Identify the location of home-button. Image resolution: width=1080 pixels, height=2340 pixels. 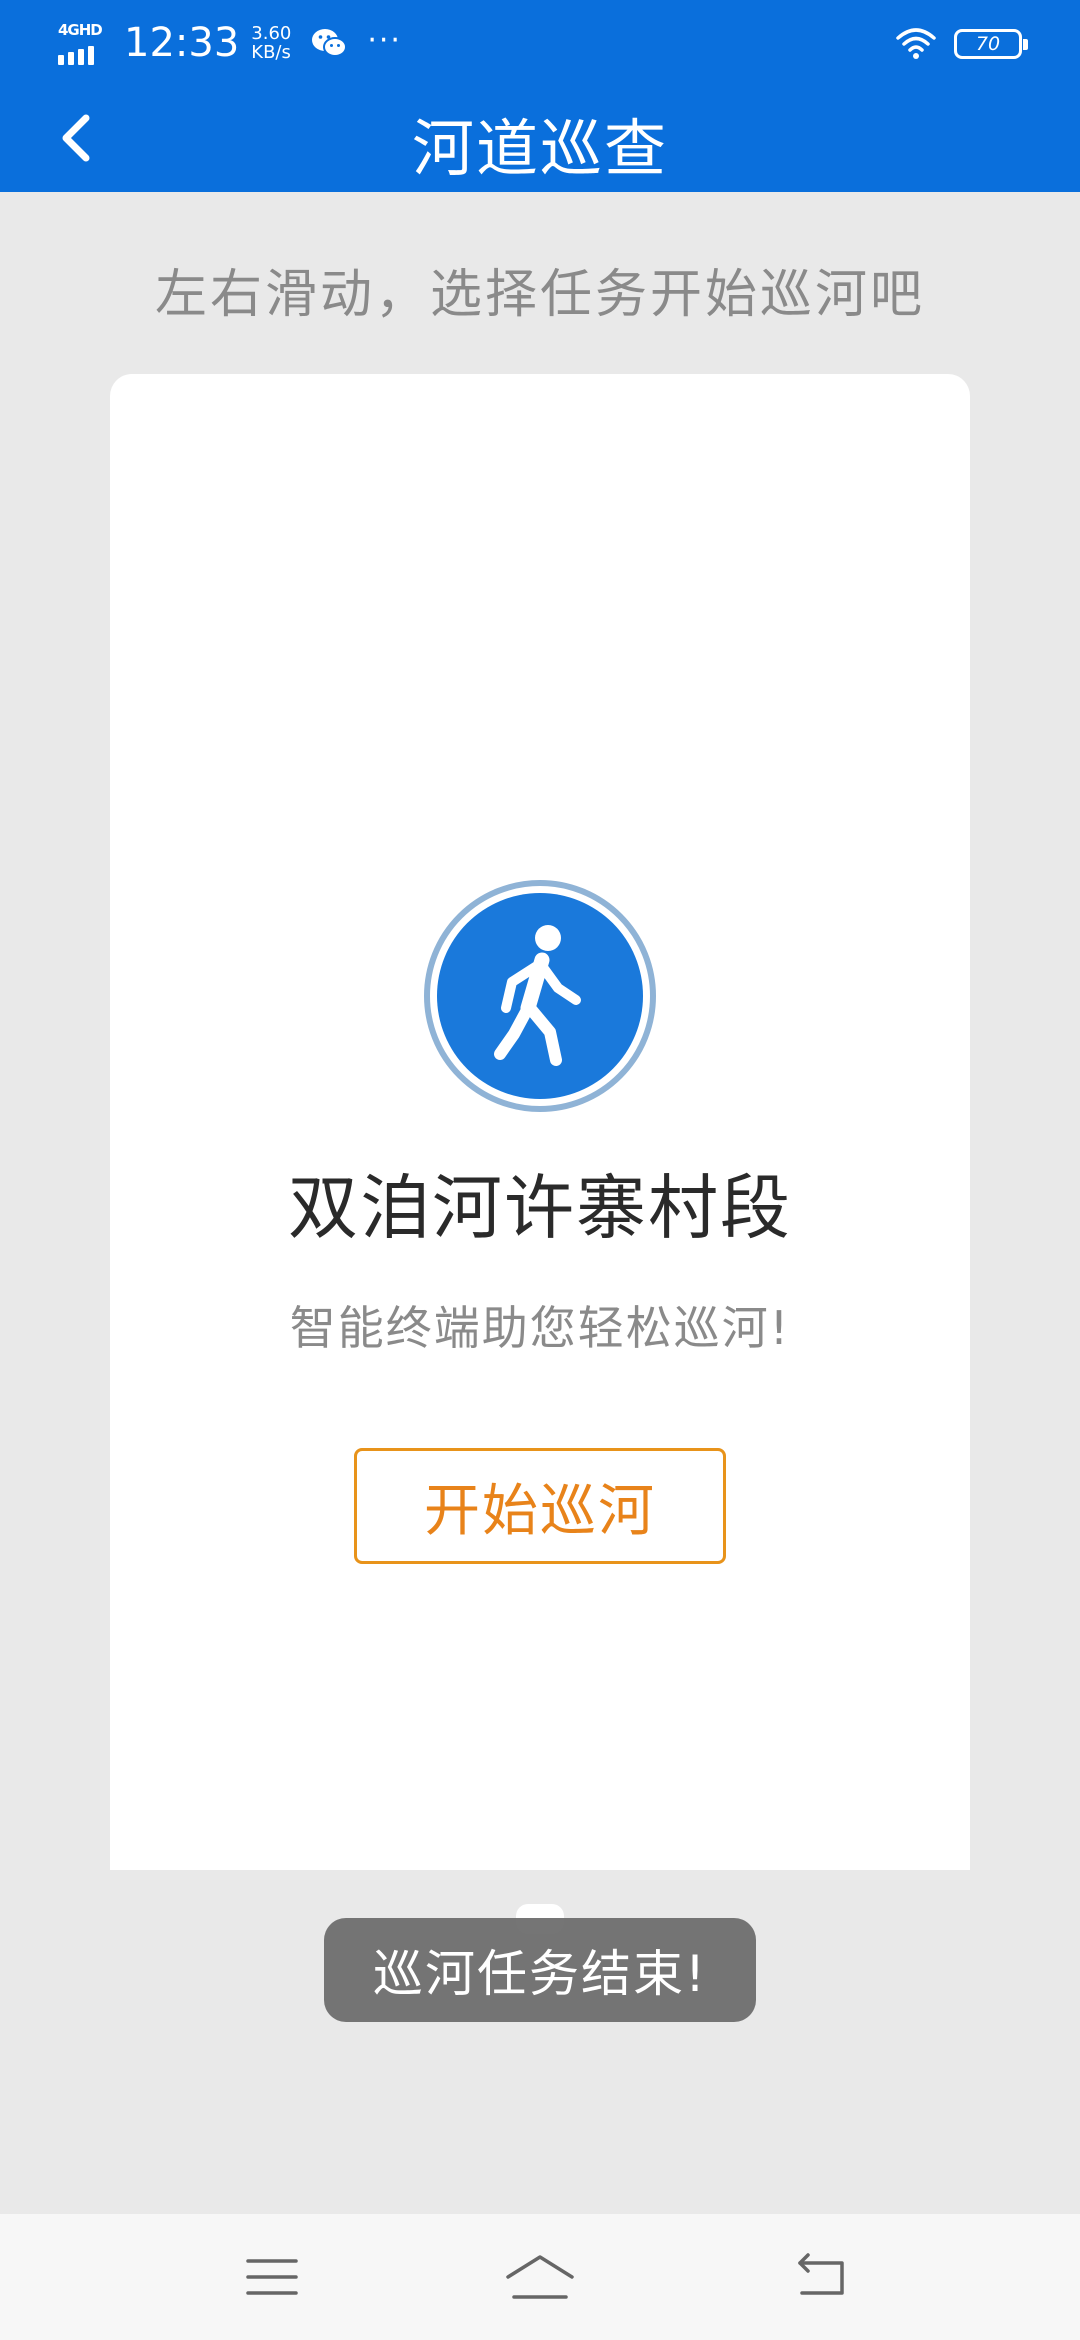
(540, 2277).